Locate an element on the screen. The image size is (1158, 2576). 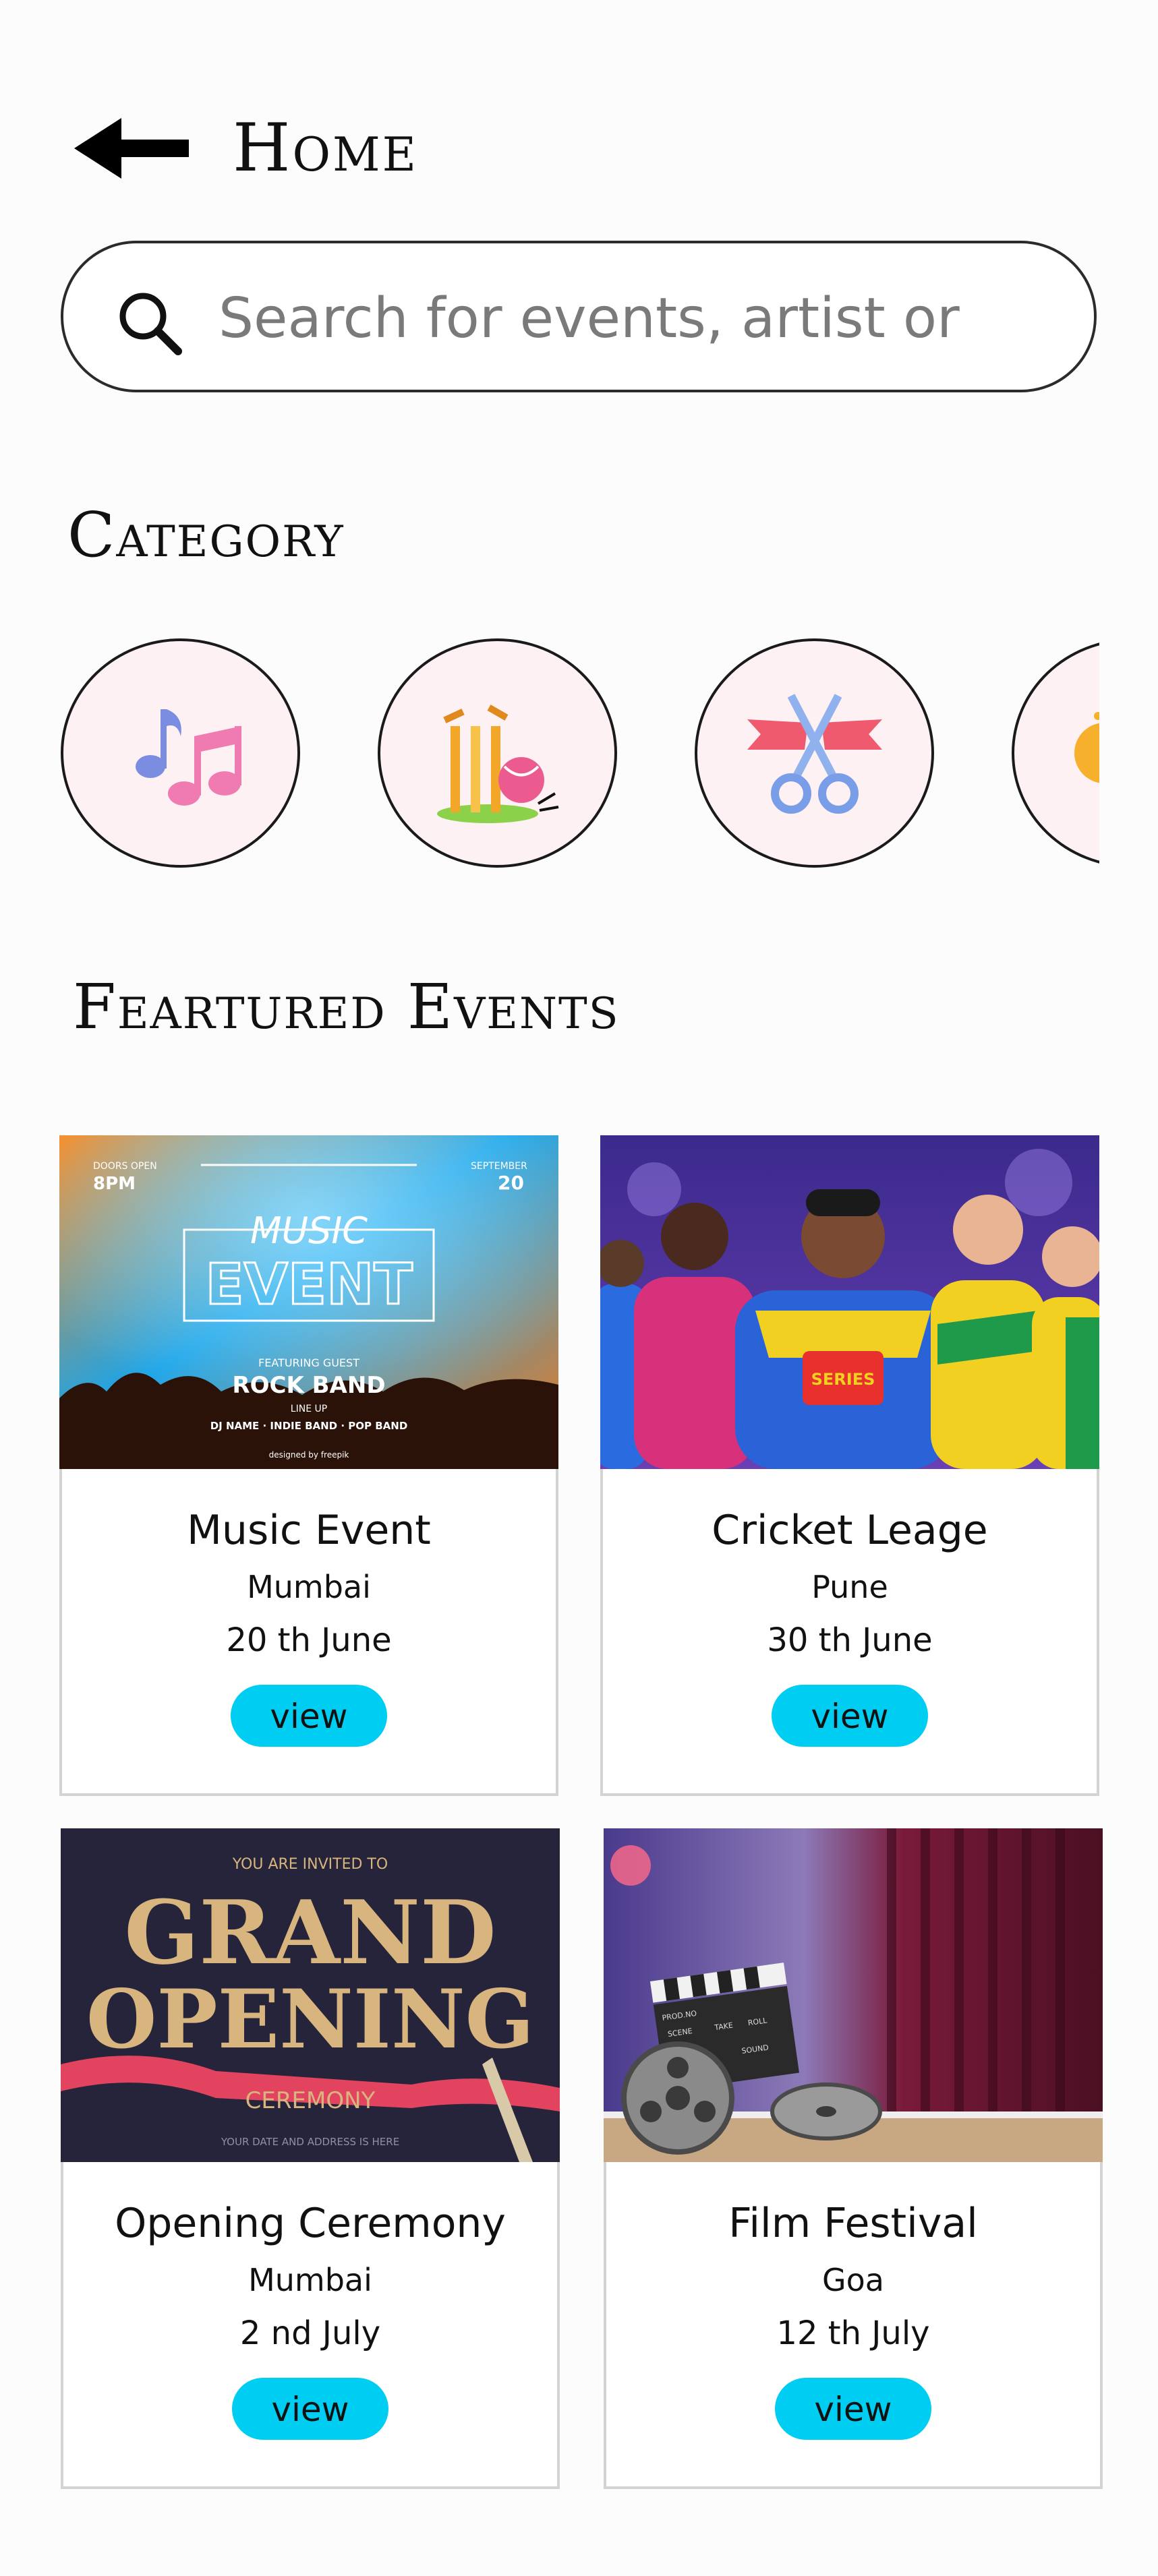
comedy-mask-icon is located at coordinates (1086, 747).